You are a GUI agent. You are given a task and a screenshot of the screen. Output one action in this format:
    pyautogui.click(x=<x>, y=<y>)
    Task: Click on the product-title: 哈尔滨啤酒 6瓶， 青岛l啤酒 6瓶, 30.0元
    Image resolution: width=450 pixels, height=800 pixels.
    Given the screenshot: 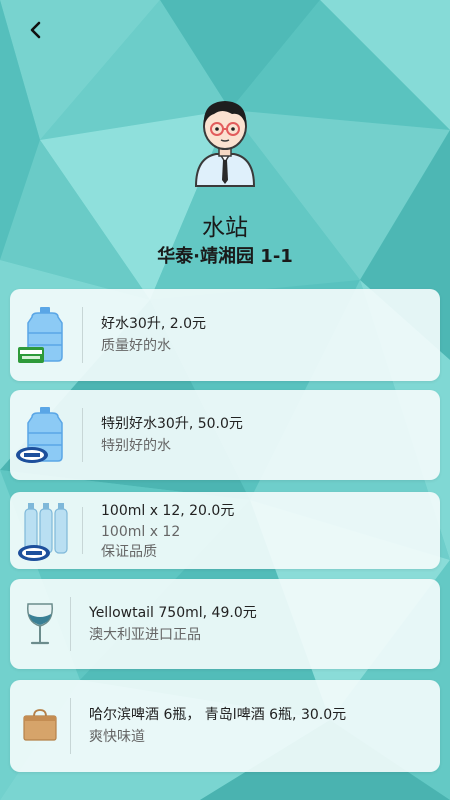 What is the action you would take?
    pyautogui.click(x=218, y=715)
    